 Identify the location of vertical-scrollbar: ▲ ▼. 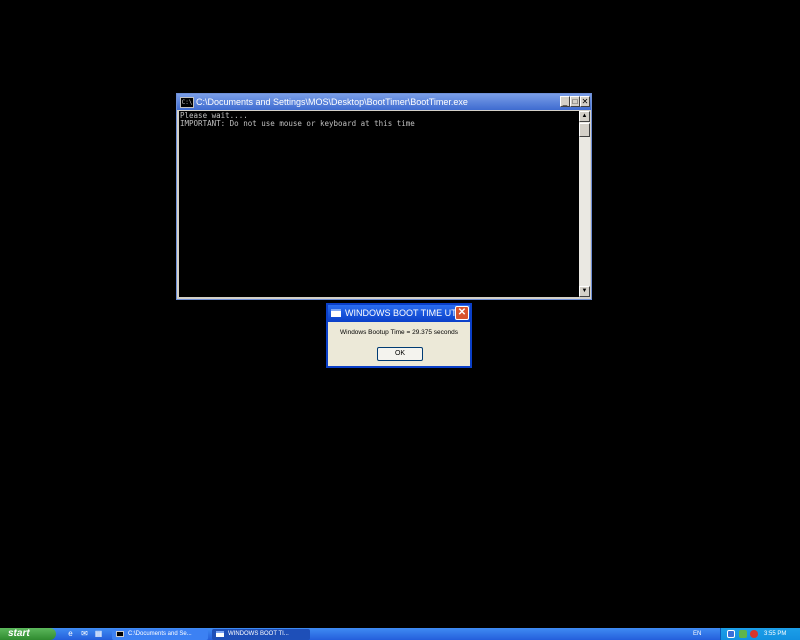
(584, 204).